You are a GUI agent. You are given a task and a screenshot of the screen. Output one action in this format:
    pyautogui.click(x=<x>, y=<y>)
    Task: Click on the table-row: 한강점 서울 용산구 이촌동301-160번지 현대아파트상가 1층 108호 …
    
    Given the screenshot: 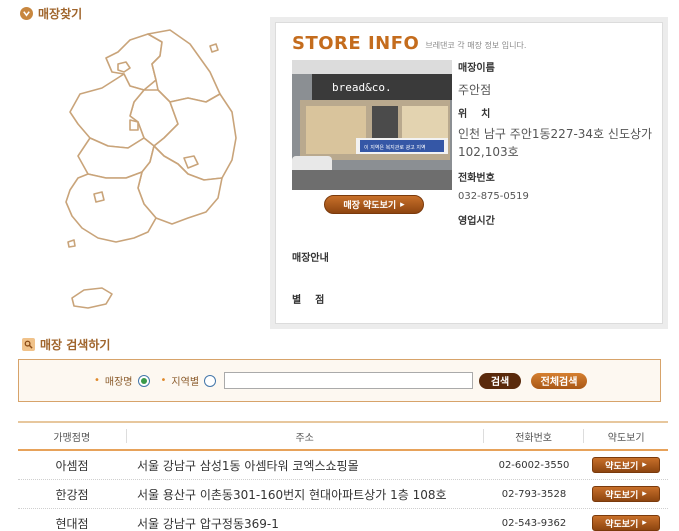 What is the action you would take?
    pyautogui.click(x=343, y=494)
    